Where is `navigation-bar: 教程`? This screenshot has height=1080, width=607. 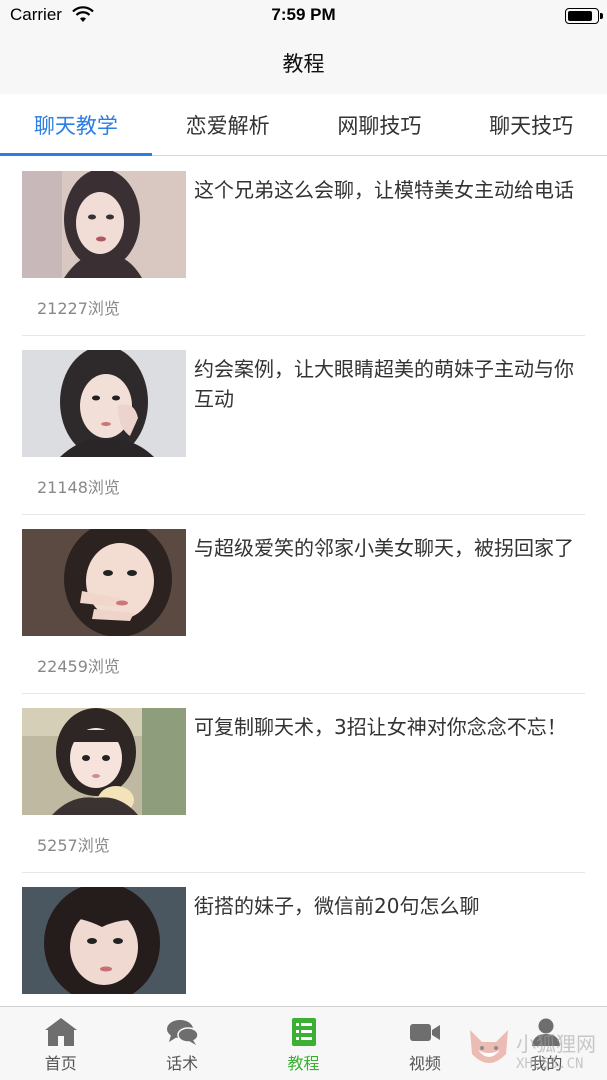
navigation-bar: 教程 is located at coordinates (303, 63).